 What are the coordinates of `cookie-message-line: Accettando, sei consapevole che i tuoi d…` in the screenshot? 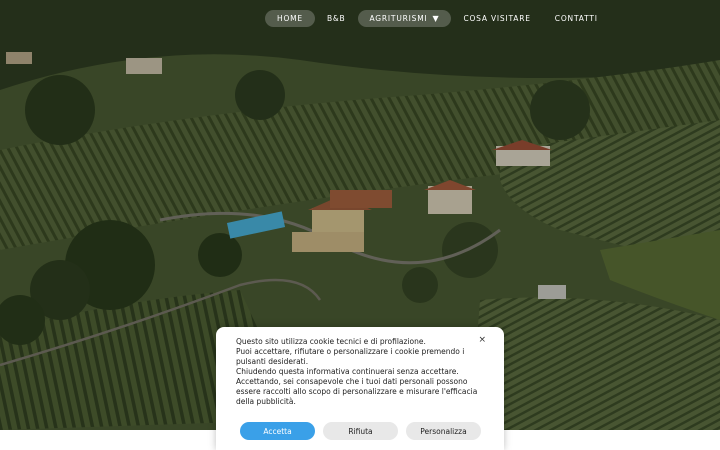 It's located at (357, 391).